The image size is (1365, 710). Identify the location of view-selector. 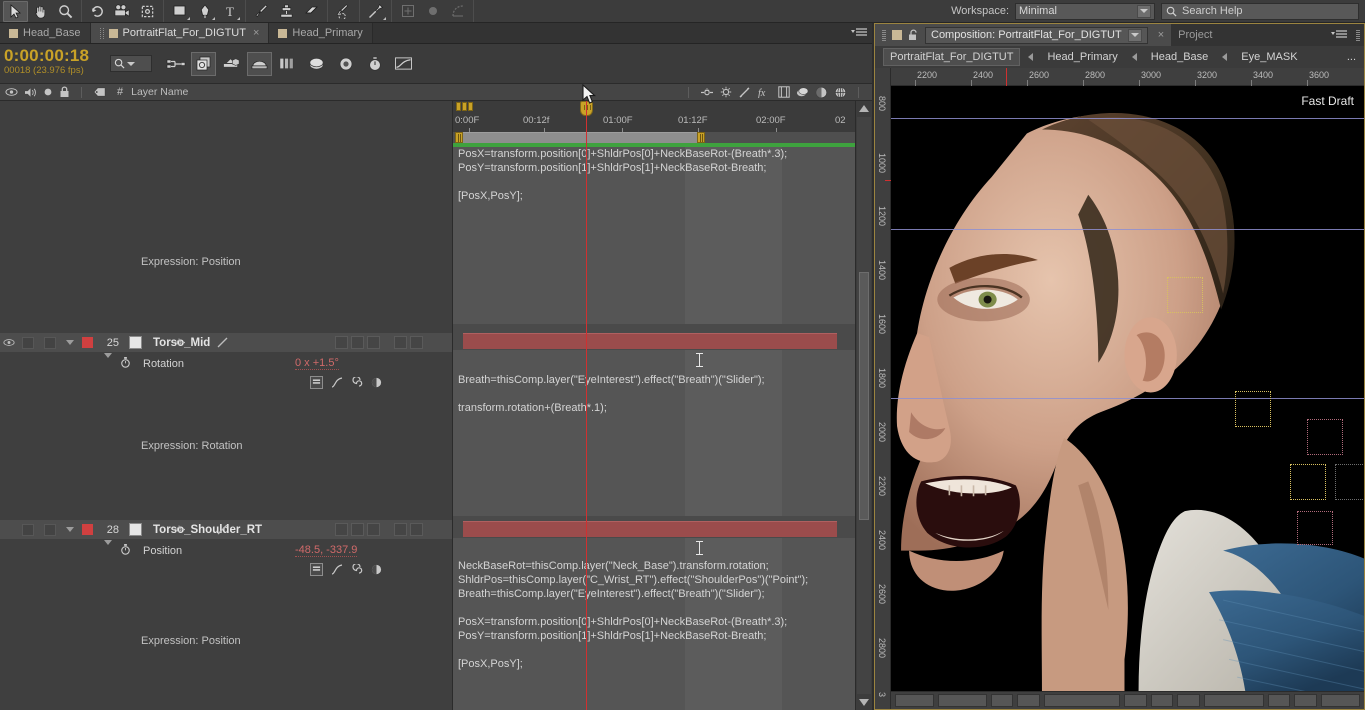
(1082, 700).